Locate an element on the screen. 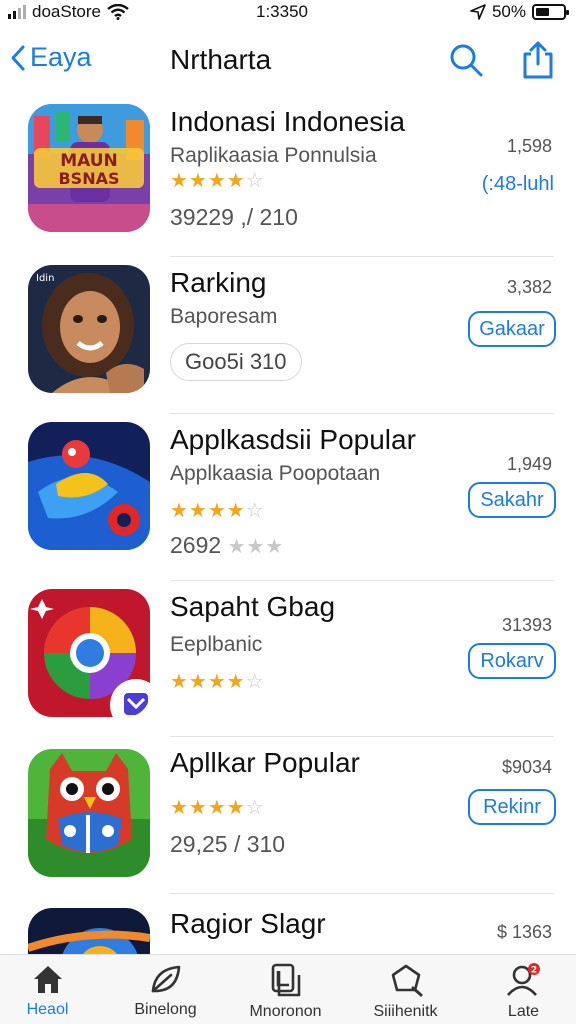  app-icon-game: MAUN BSNAS is located at coordinates (89, 168).